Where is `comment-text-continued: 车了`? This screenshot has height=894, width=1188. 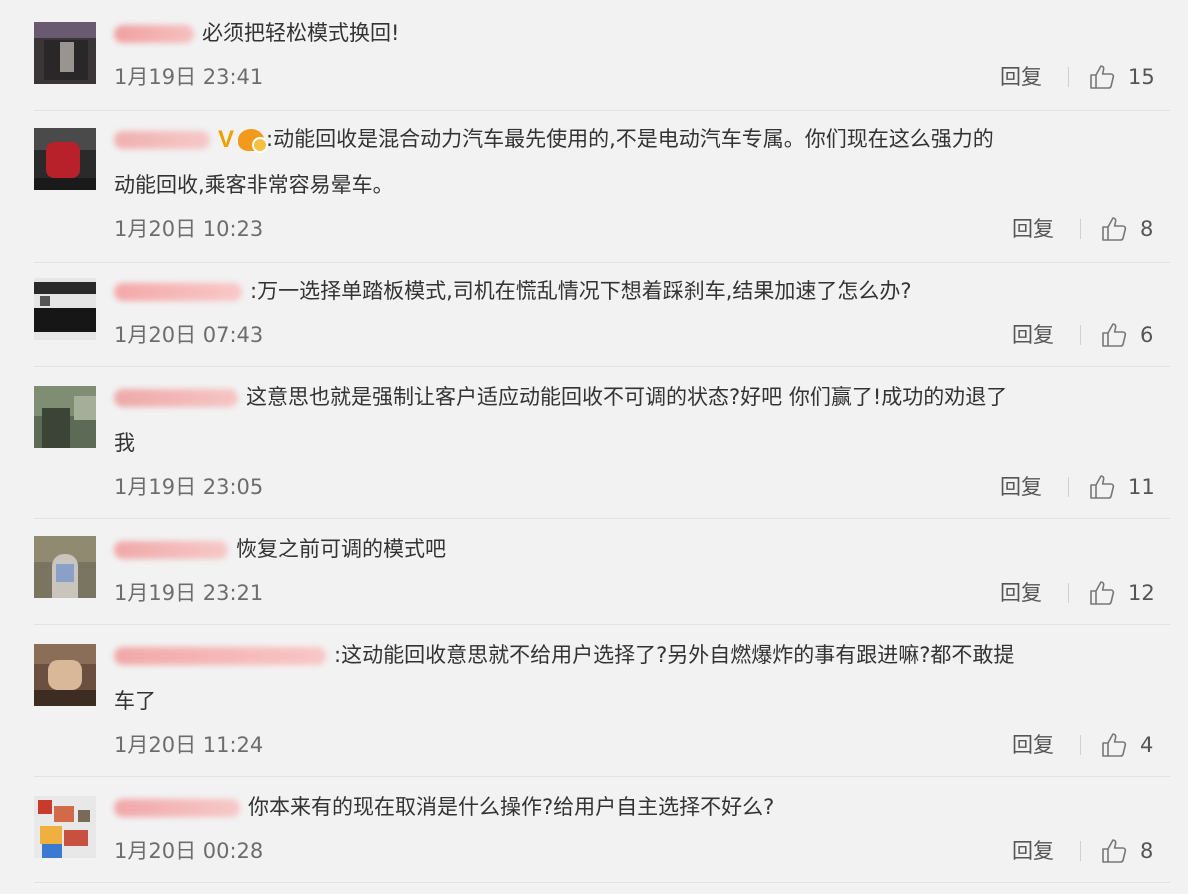
comment-text-continued: 车了 is located at coordinates (135, 701).